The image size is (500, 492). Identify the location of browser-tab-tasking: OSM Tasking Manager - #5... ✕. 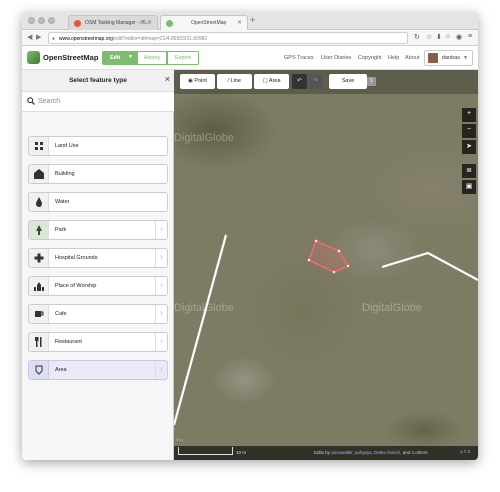
(113, 22).